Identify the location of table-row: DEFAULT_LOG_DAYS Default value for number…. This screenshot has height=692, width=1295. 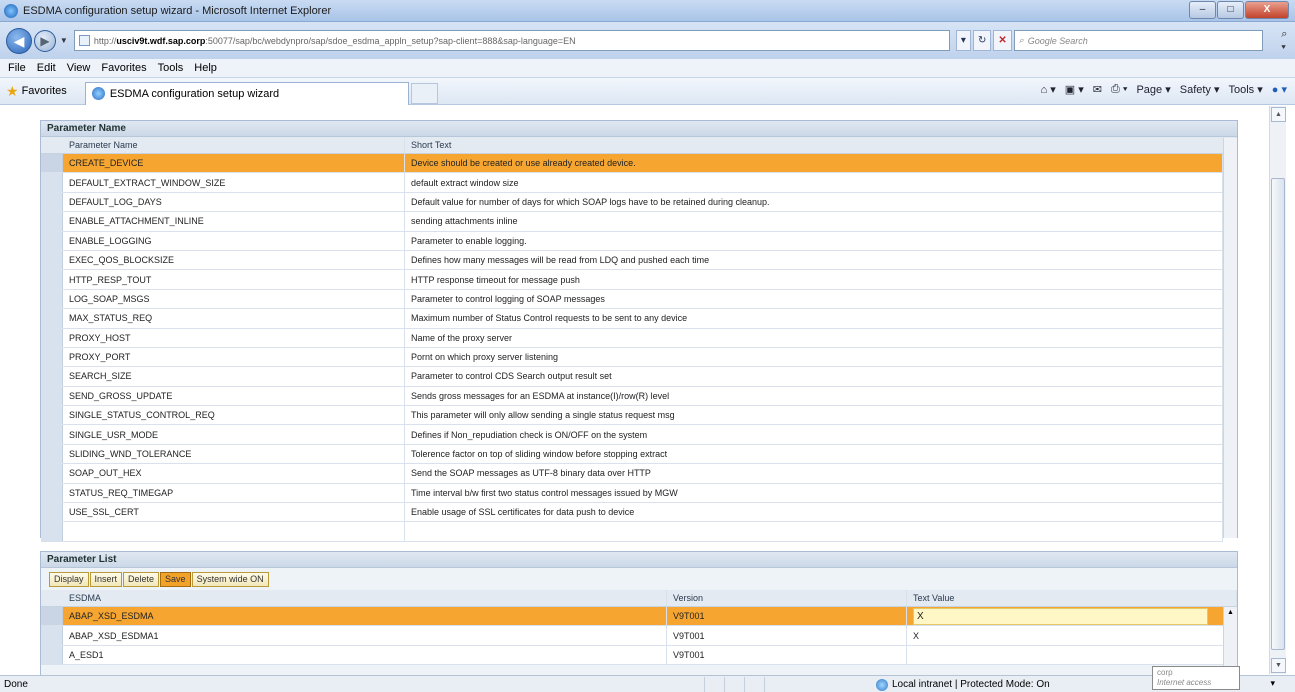
(632, 202).